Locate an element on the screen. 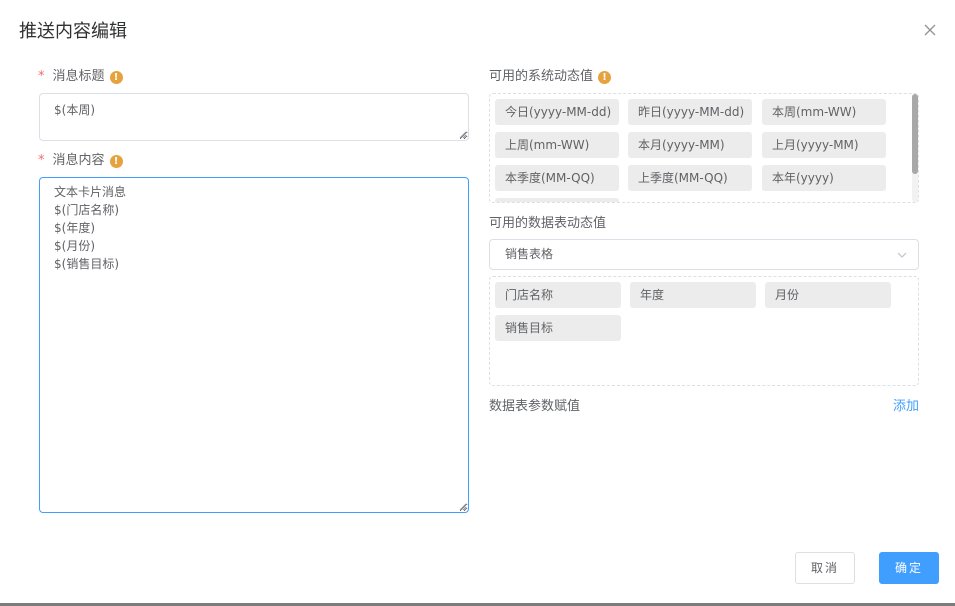 The width and height of the screenshot is (955, 606). scrollbar is located at coordinates (915, 148).